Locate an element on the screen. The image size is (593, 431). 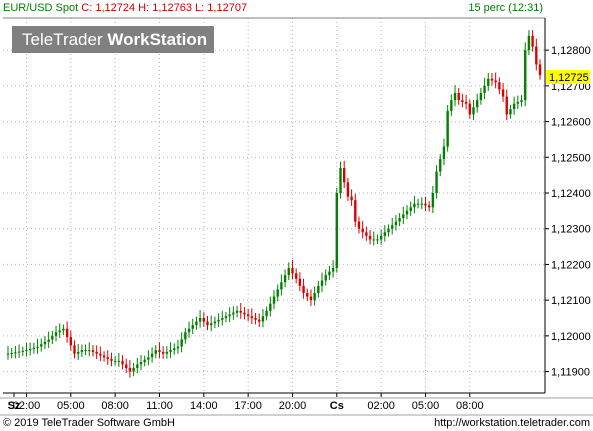
y-tick-label: 1,12500 is located at coordinates (571, 158).